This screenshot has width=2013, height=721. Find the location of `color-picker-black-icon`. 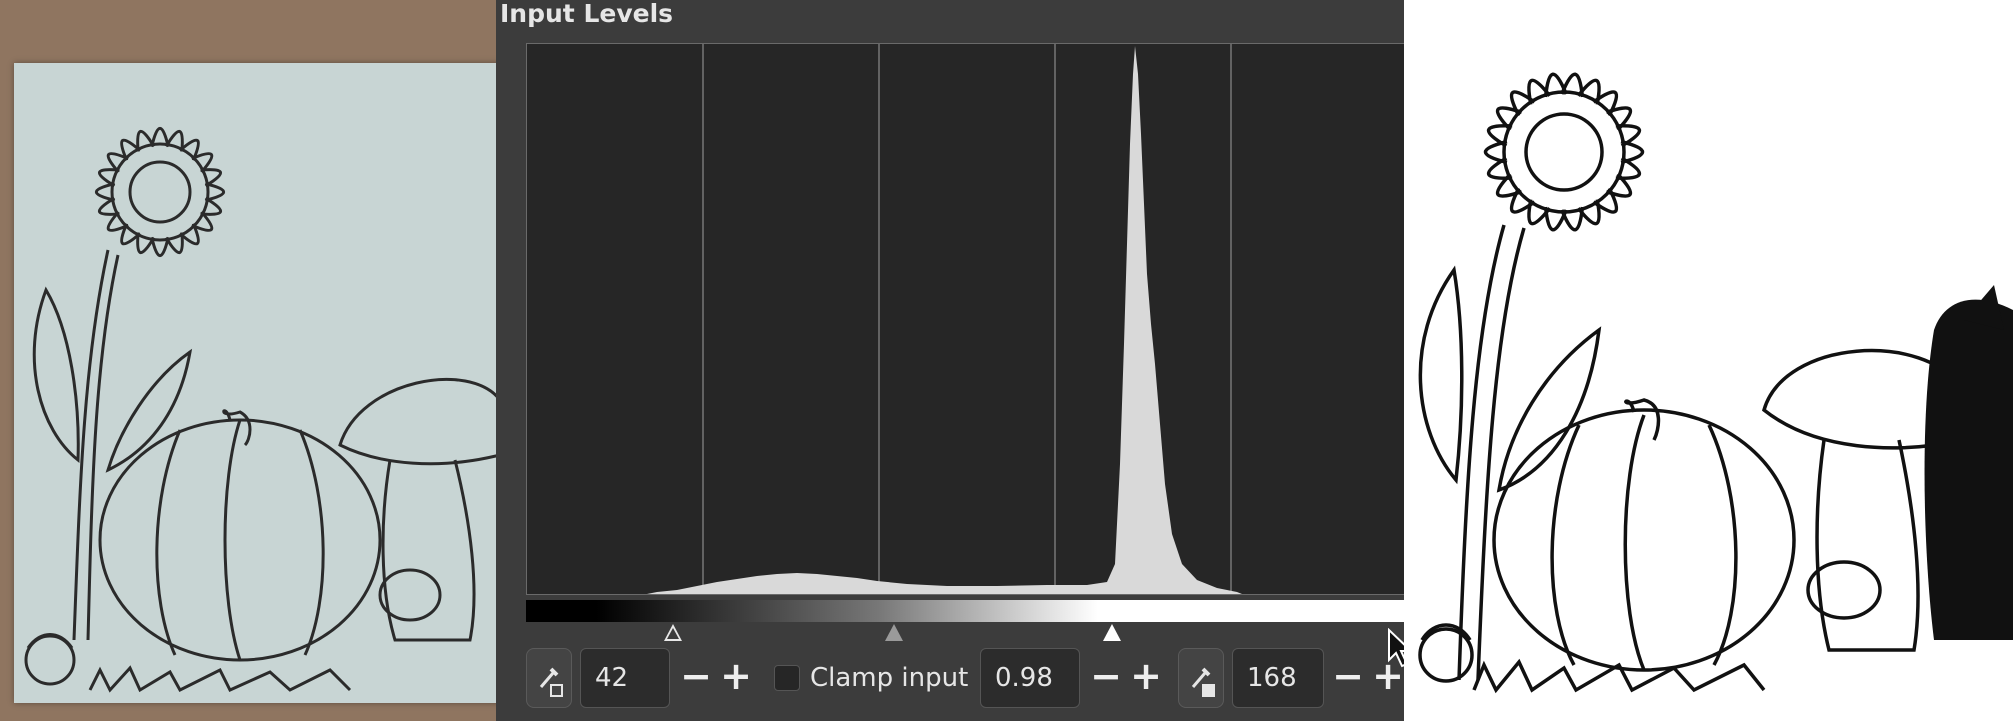

color-picker-black-icon is located at coordinates (551, 682).